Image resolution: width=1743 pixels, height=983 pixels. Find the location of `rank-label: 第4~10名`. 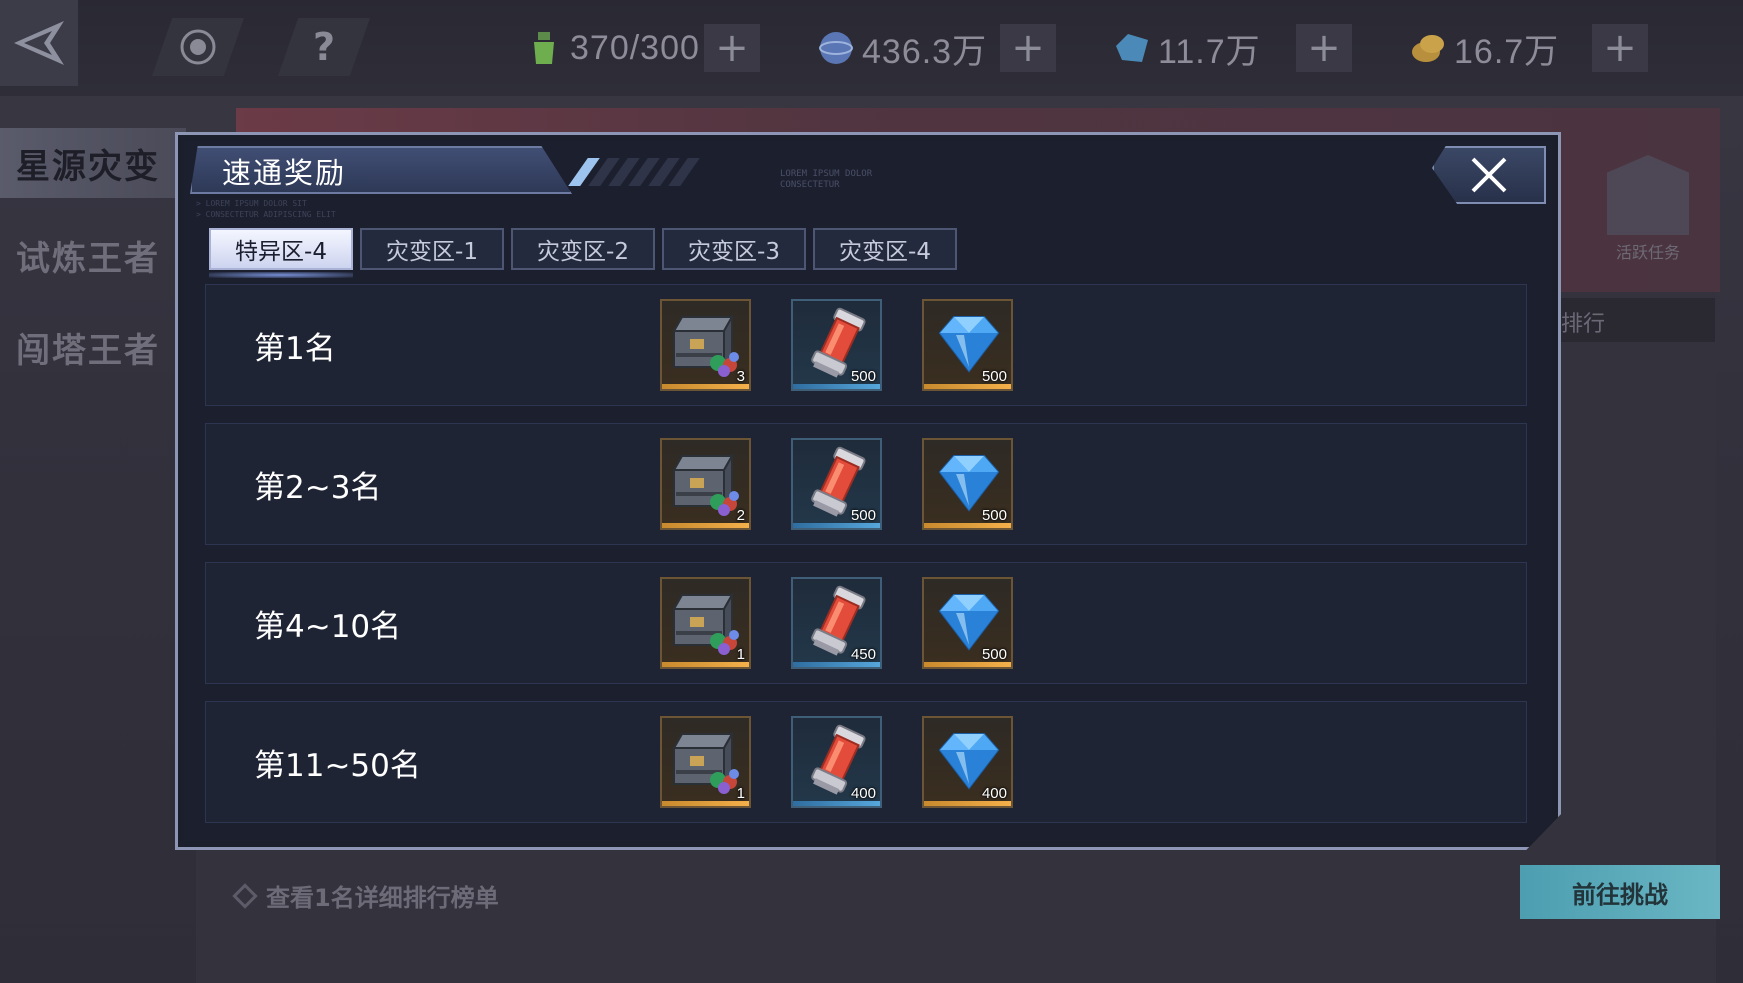

rank-label: 第4~10名 is located at coordinates (328, 627).